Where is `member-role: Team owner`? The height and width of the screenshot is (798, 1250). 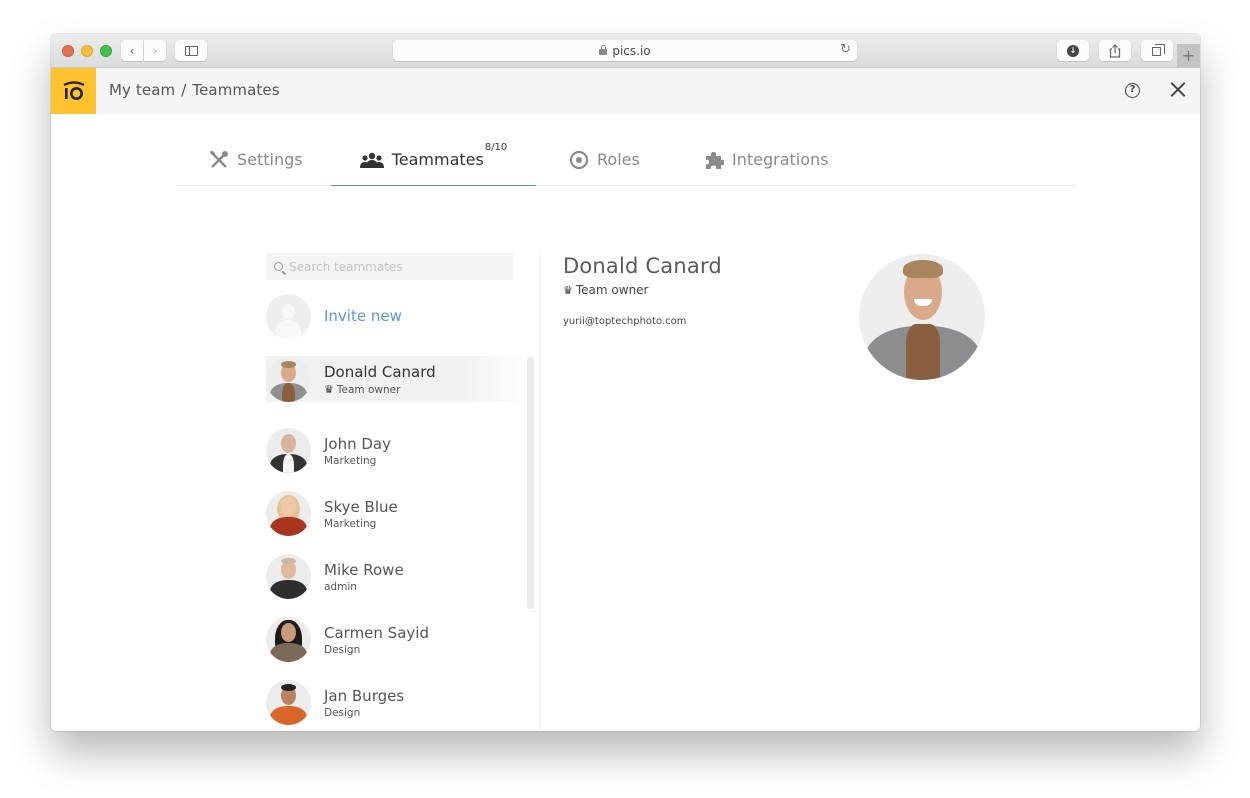 member-role: Team owner is located at coordinates (368, 389).